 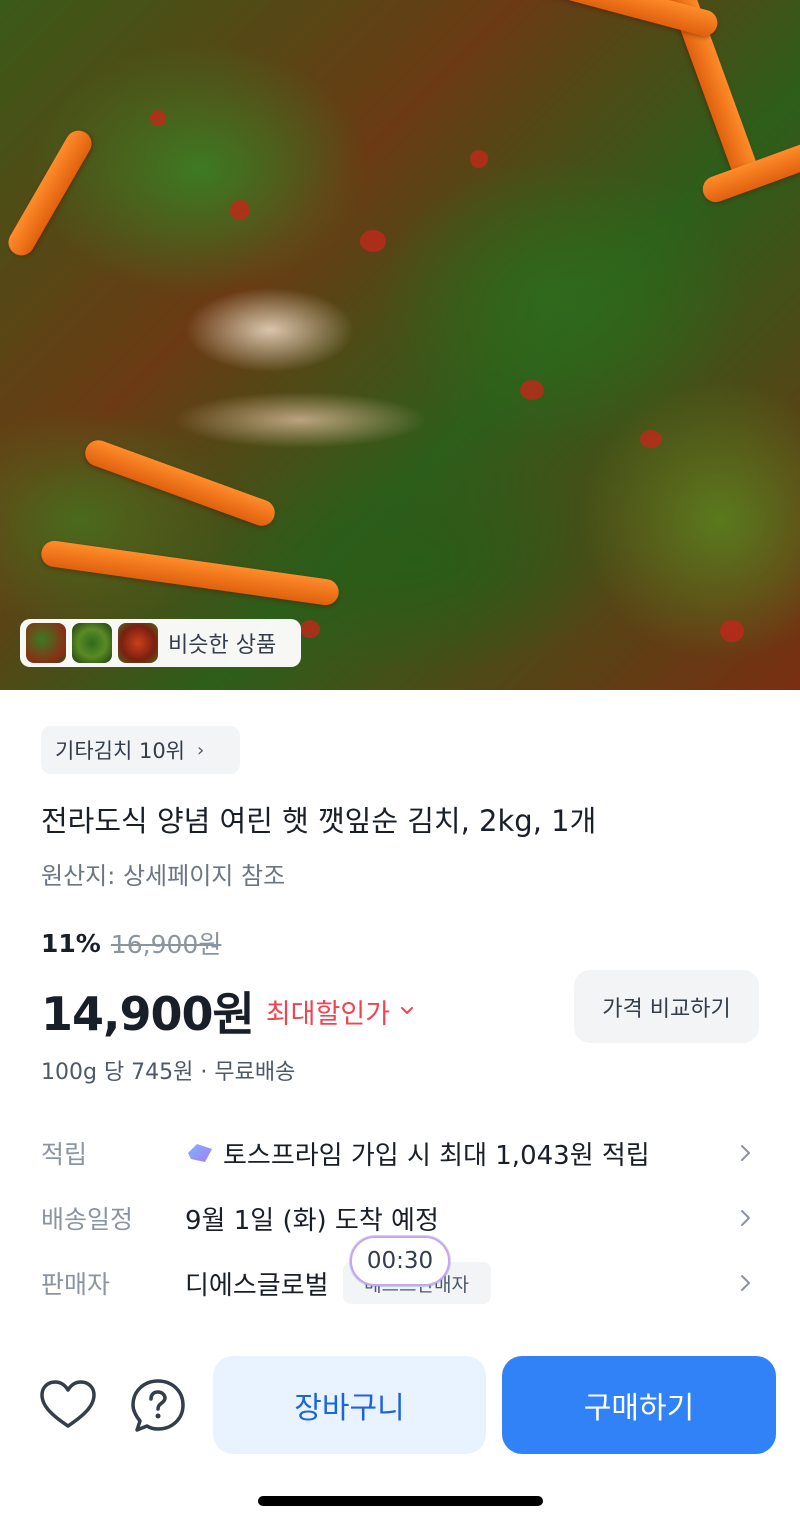 What do you see at coordinates (201, 750) in the screenshot?
I see `chevron-right-icon: ›` at bounding box center [201, 750].